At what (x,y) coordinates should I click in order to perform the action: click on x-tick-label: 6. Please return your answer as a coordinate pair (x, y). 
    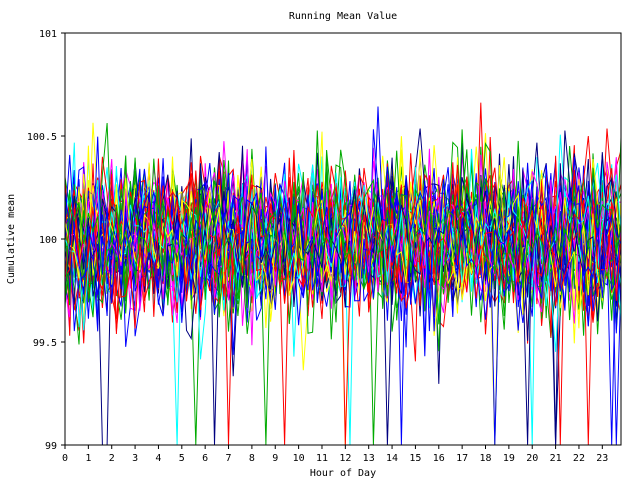
    Looking at the image, I should click on (205, 458).